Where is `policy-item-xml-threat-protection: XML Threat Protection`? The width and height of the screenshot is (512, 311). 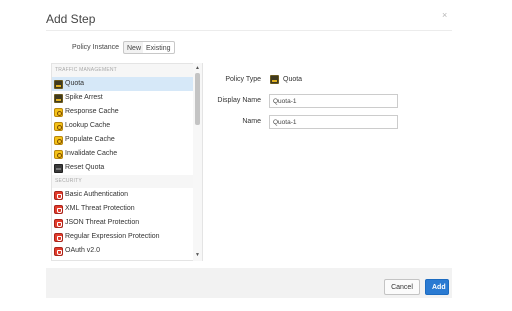
policy-item-xml-threat-protection: XML Threat Protection is located at coordinates (127, 209).